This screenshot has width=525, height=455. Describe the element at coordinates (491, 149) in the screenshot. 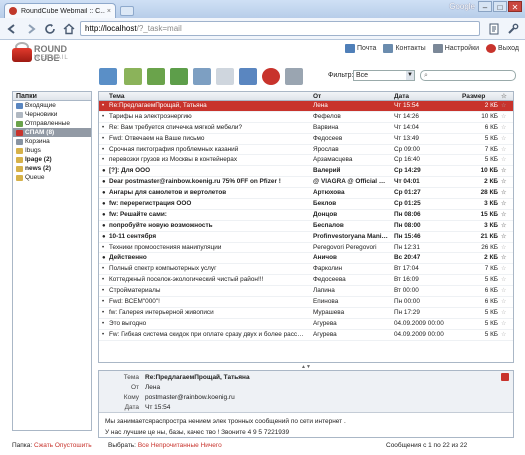

I see `message-size: 7 КБ` at that location.